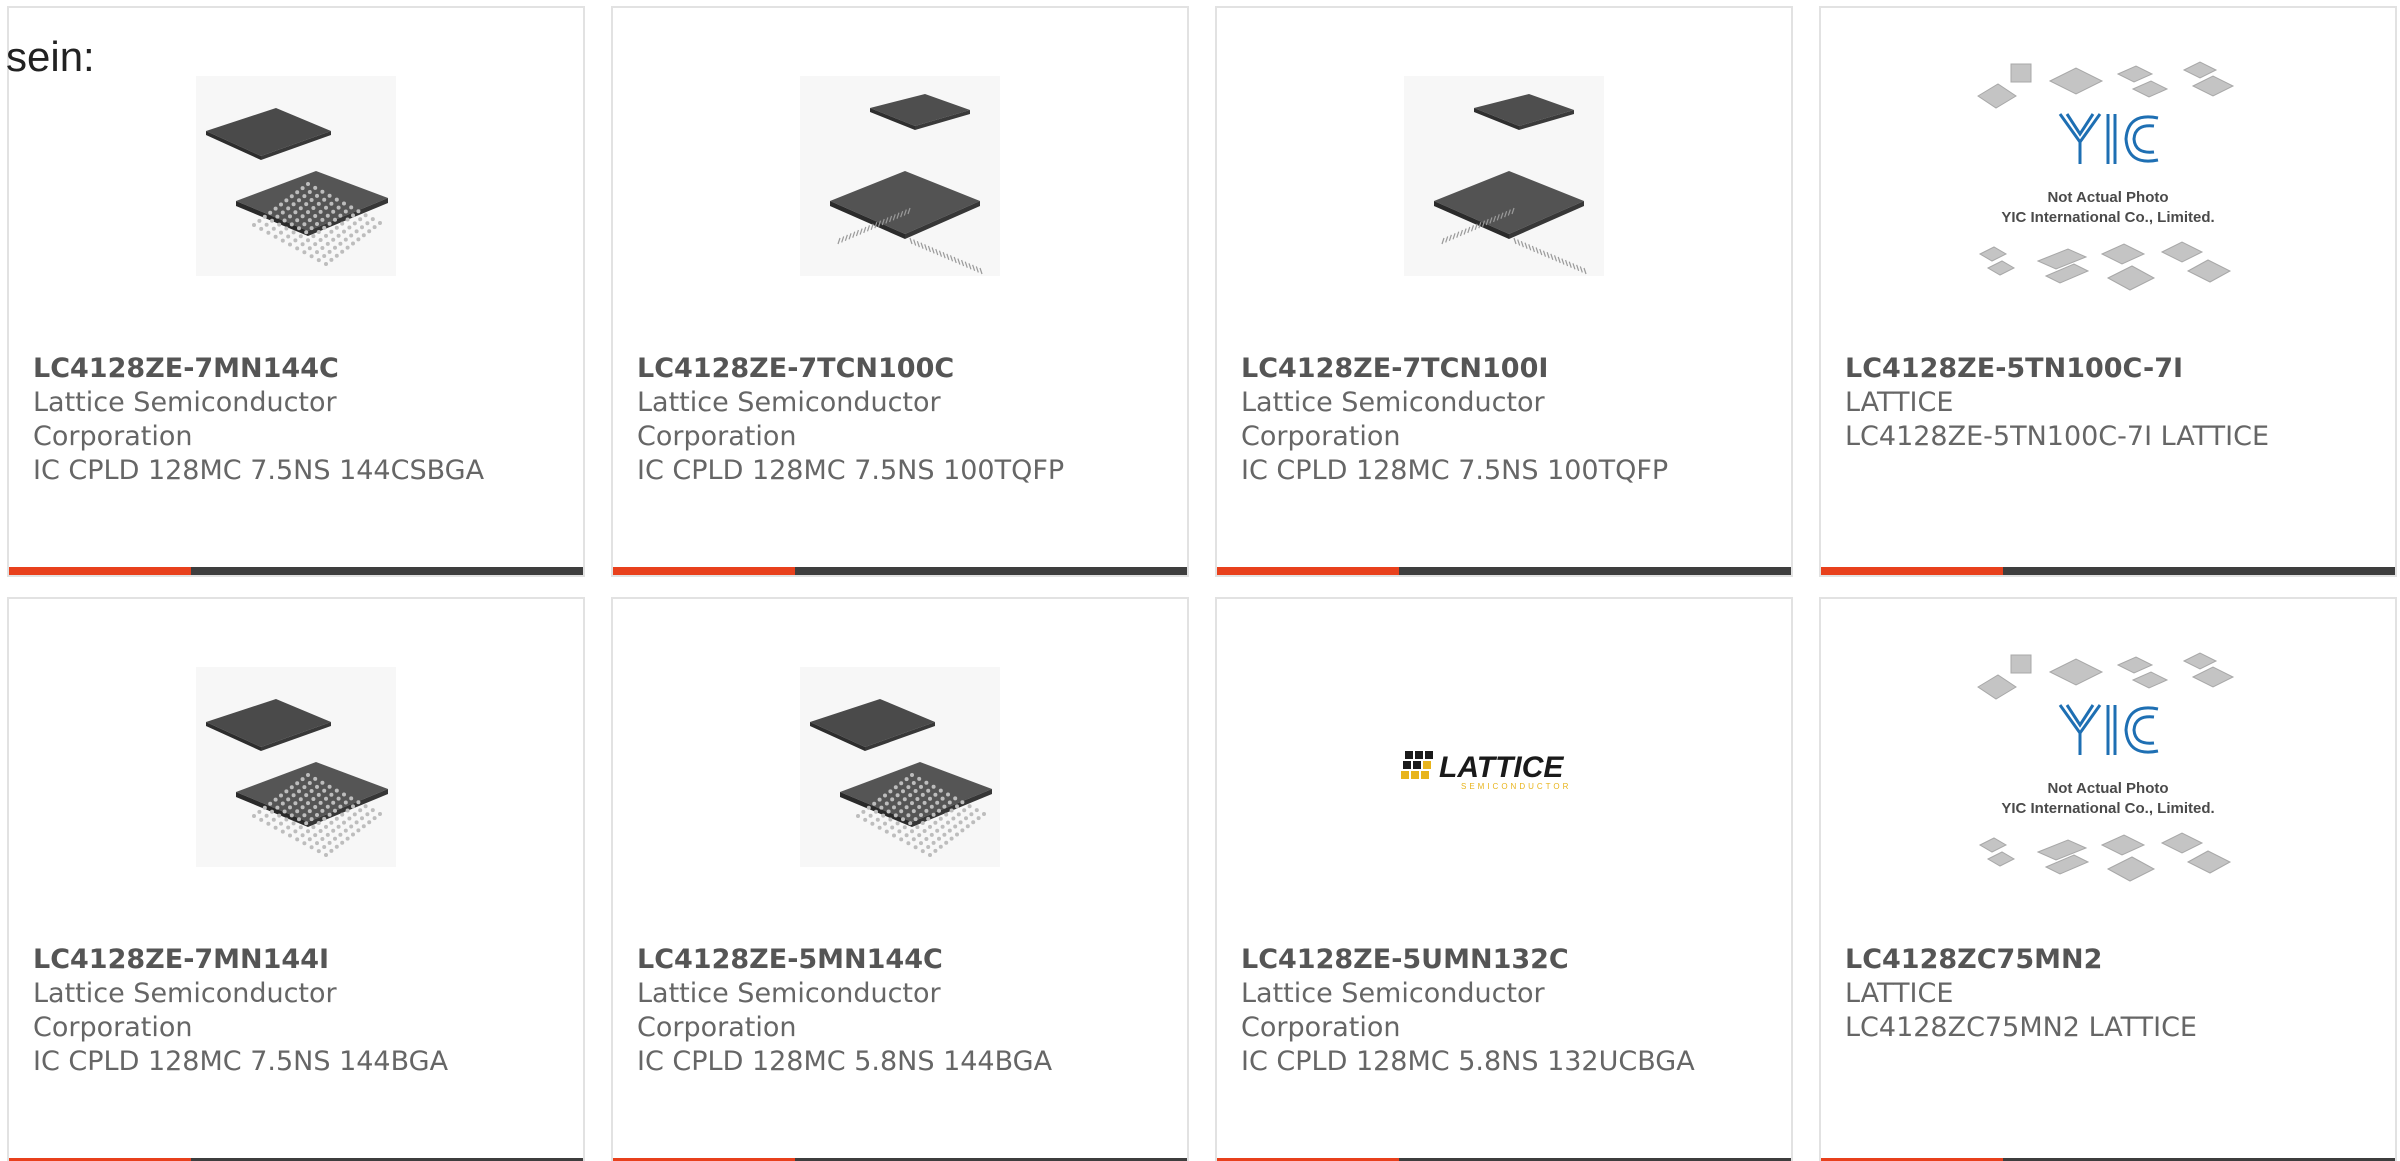 This screenshot has height=1161, width=2400. I want to click on product-description: IC CPLD 128MC 5.8NS 132UCBGA, so click(1468, 1061).